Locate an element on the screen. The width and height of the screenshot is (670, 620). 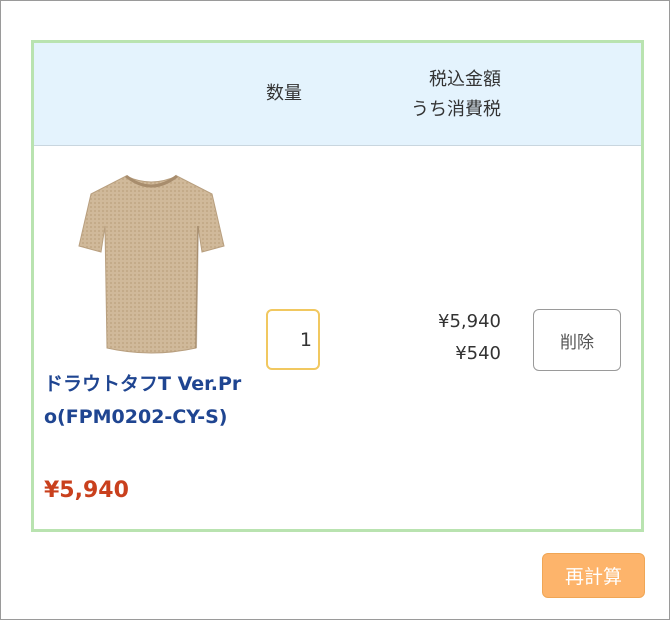
product-name-link: ドラウトタフT Ver.Pro(FPM0202-CY-S) is located at coordinates (149, 401).